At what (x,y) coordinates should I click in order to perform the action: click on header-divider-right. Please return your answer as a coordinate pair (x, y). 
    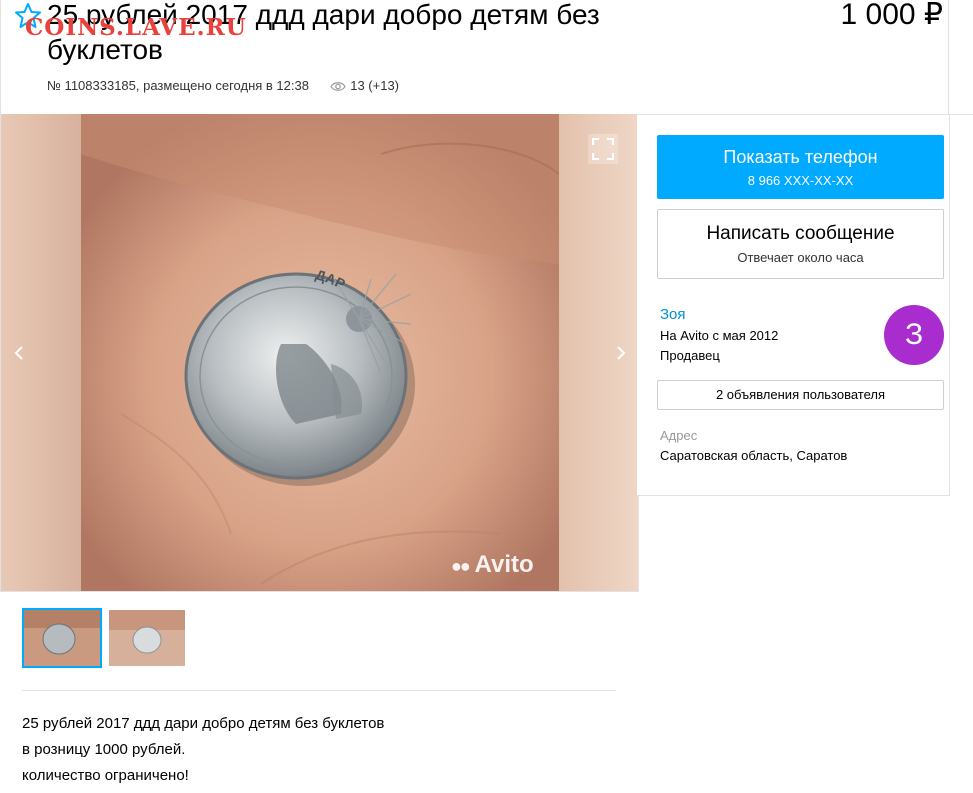
    Looking at the image, I should click on (948, 57).